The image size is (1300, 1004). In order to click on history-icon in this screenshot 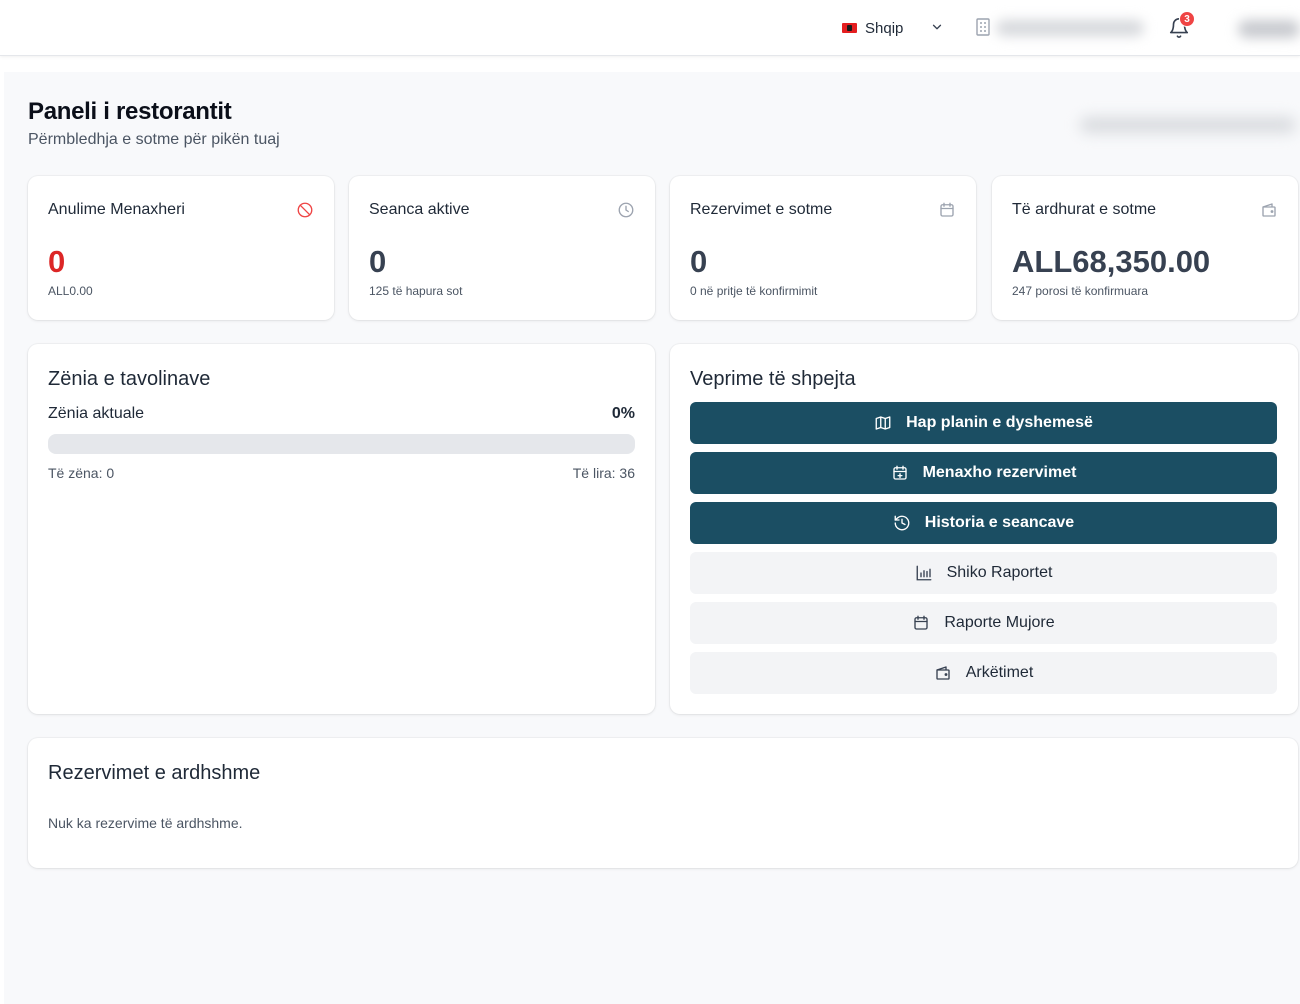, I will do `click(902, 523)`.